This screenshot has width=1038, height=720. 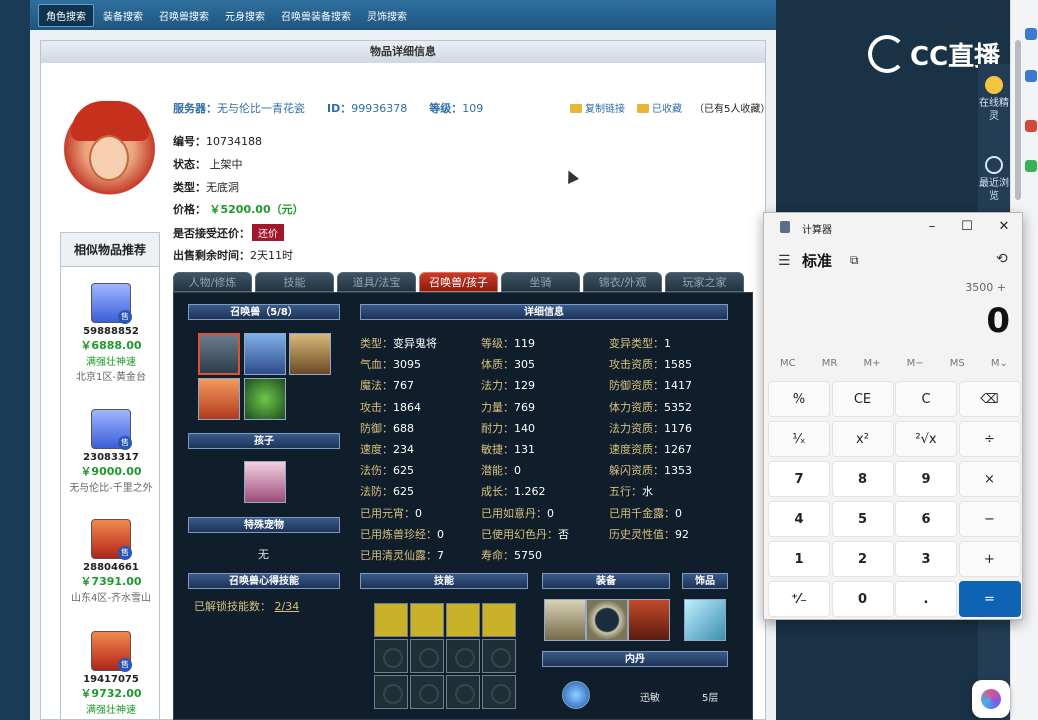 What do you see at coordinates (830, 363) in the screenshot?
I see `memory-button: MR` at bounding box center [830, 363].